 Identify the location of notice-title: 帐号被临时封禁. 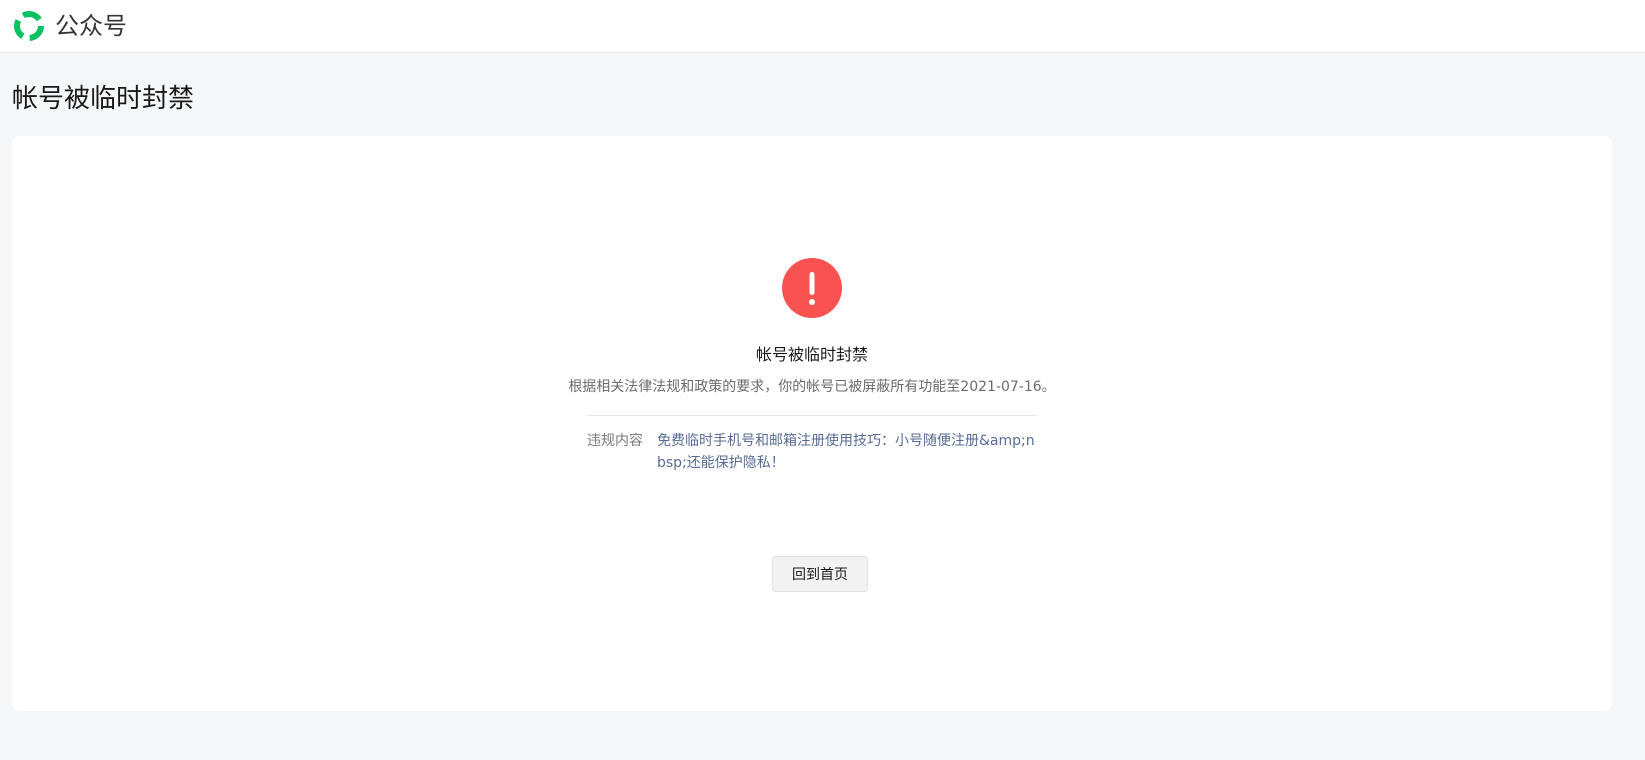
(811, 354).